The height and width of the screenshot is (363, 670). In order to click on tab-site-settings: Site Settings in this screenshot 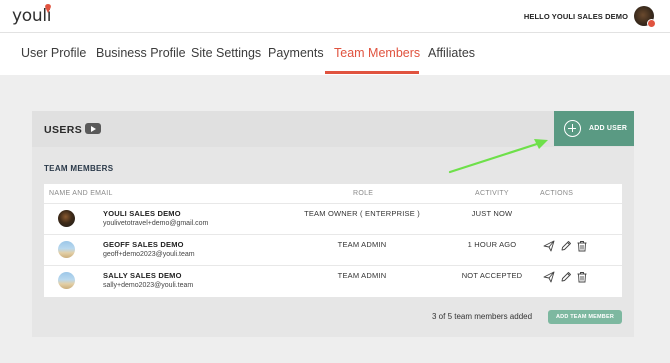, I will do `click(226, 53)`.